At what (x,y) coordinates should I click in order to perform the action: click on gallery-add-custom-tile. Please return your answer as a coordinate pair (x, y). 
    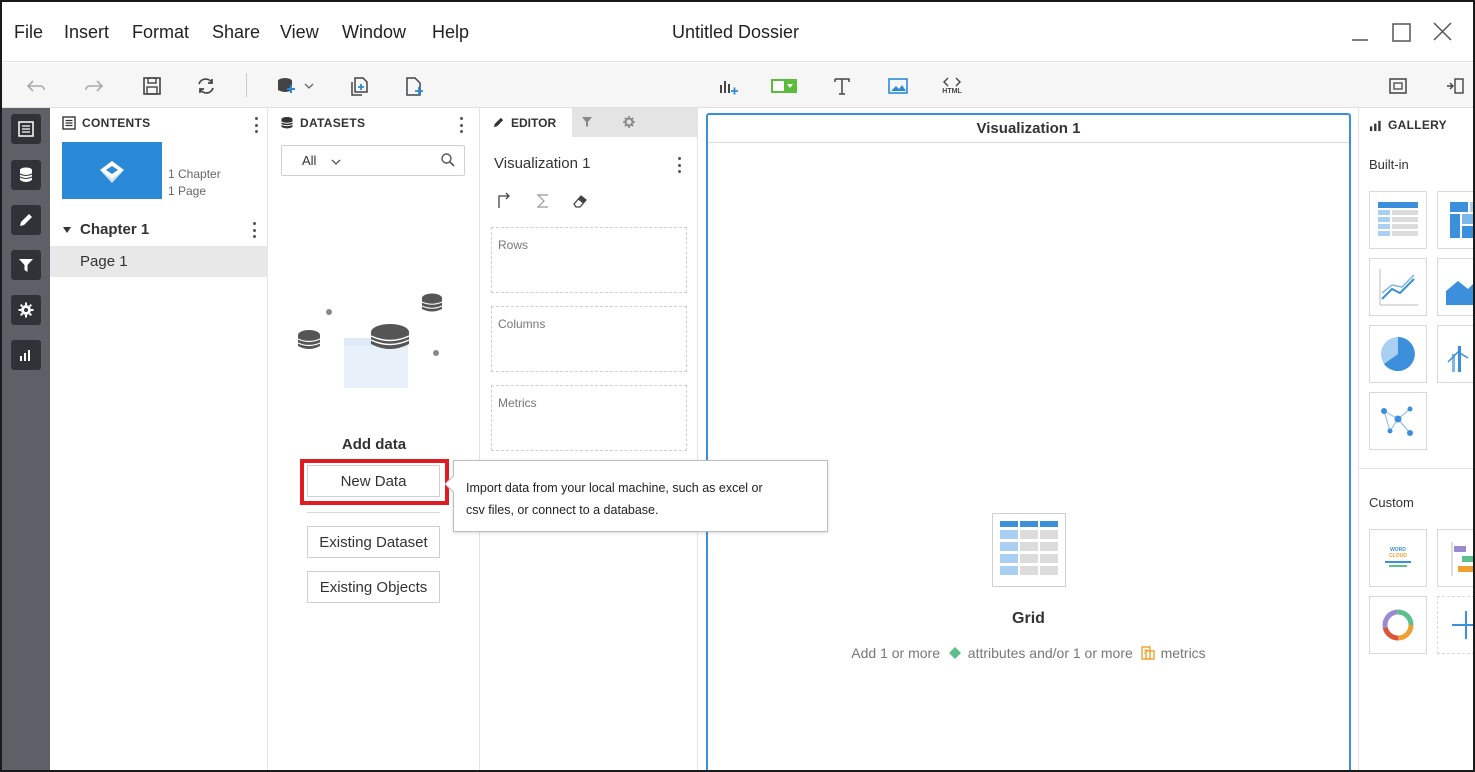
    Looking at the image, I should click on (1455, 625).